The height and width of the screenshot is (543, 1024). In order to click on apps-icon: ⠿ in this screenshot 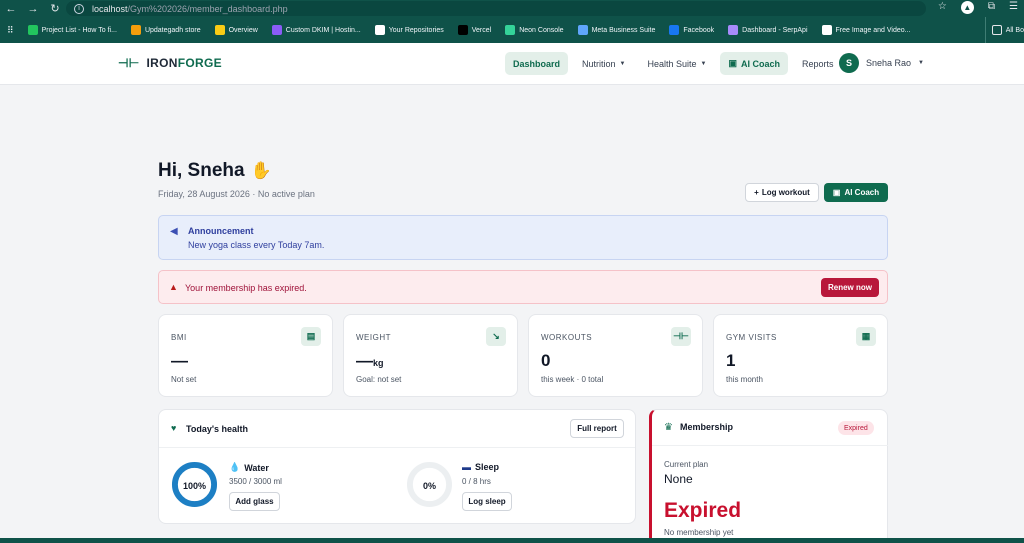, I will do `click(10, 30)`.